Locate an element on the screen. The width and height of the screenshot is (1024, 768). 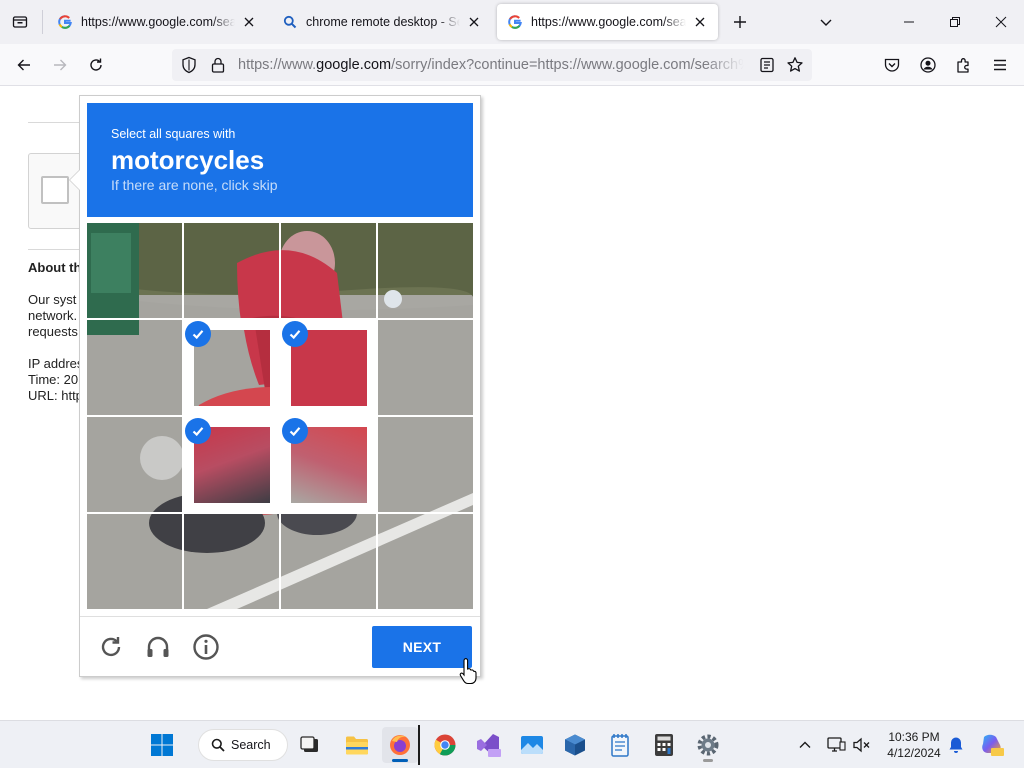
pocket-button is located at coordinates (892, 65).